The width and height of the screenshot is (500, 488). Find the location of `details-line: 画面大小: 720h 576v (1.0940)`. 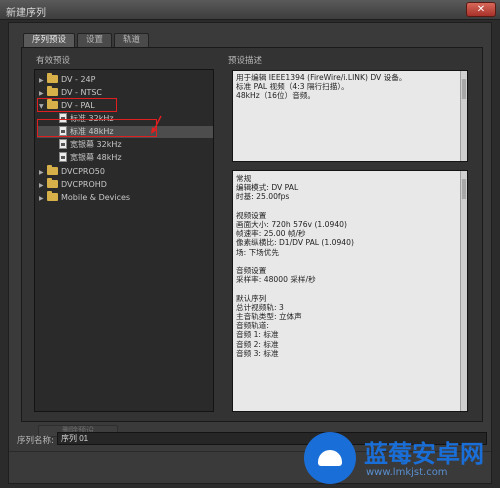

details-line: 画面大小: 720h 576v (1.0940) is located at coordinates (291, 225).